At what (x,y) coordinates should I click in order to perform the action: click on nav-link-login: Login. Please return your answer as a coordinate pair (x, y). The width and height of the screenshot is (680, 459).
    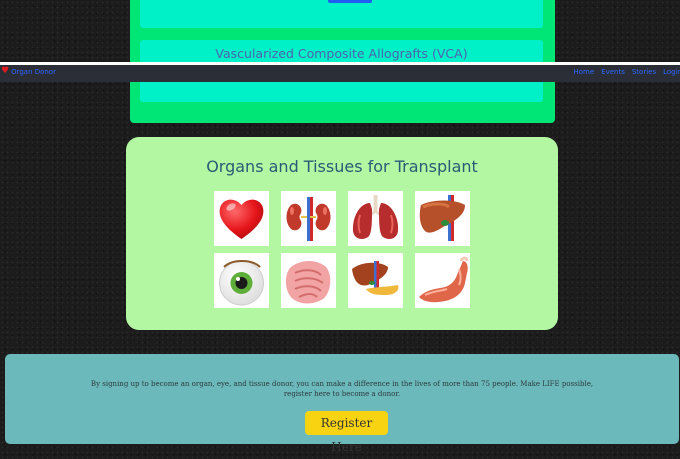
    Looking at the image, I should click on (671, 72).